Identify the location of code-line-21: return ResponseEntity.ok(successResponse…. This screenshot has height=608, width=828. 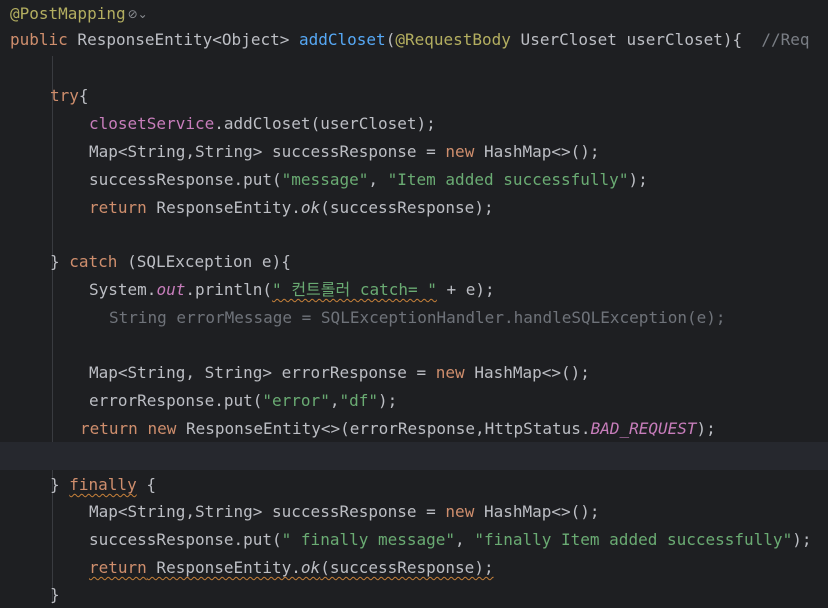
(458, 568).